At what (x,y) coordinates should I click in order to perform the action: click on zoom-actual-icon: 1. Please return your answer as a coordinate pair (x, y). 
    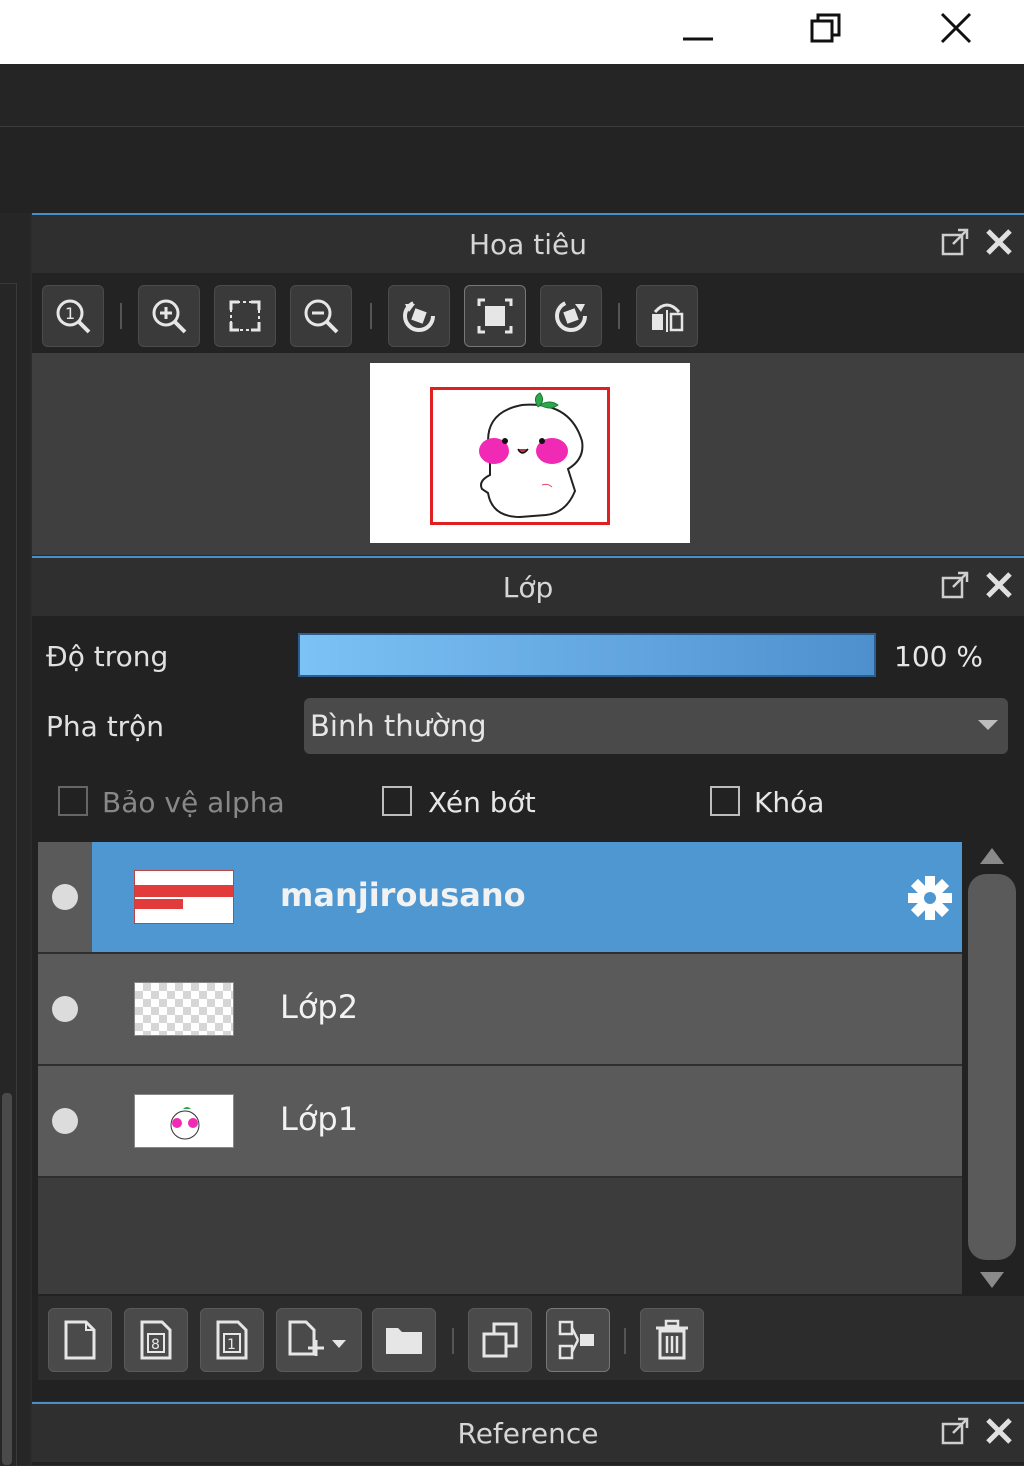
    Looking at the image, I should click on (73, 316).